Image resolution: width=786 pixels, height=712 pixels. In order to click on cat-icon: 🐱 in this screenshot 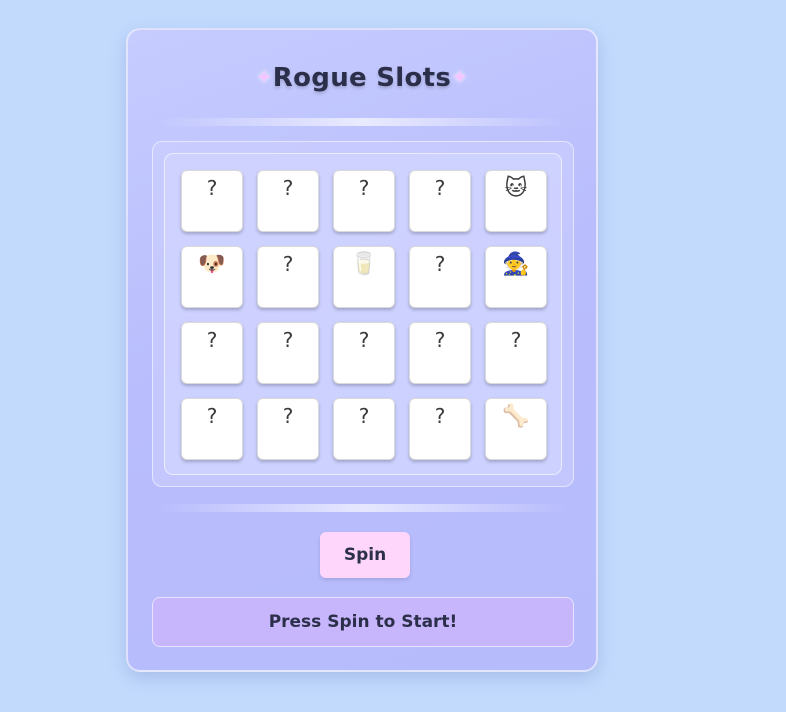, I will do `click(516, 188)`.